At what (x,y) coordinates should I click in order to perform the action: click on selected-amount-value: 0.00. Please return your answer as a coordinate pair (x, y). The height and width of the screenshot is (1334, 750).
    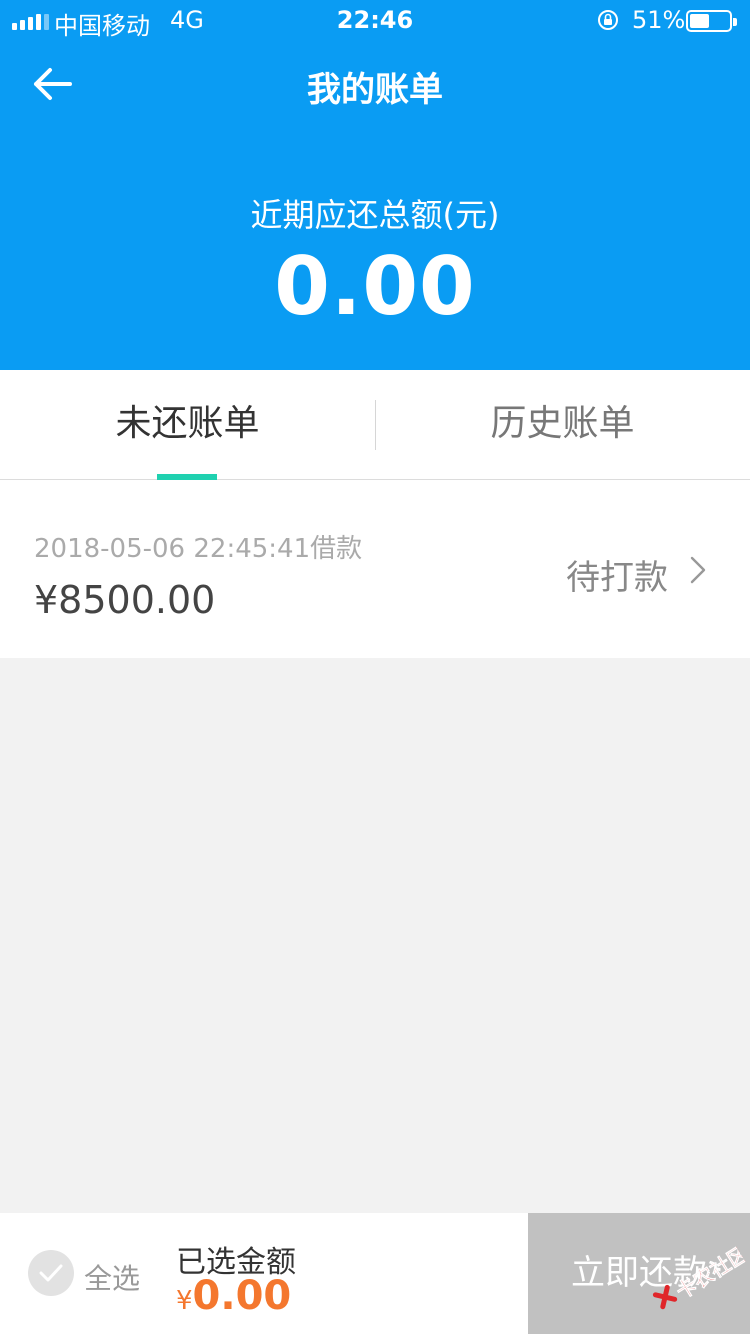
    Looking at the image, I should click on (242, 1296).